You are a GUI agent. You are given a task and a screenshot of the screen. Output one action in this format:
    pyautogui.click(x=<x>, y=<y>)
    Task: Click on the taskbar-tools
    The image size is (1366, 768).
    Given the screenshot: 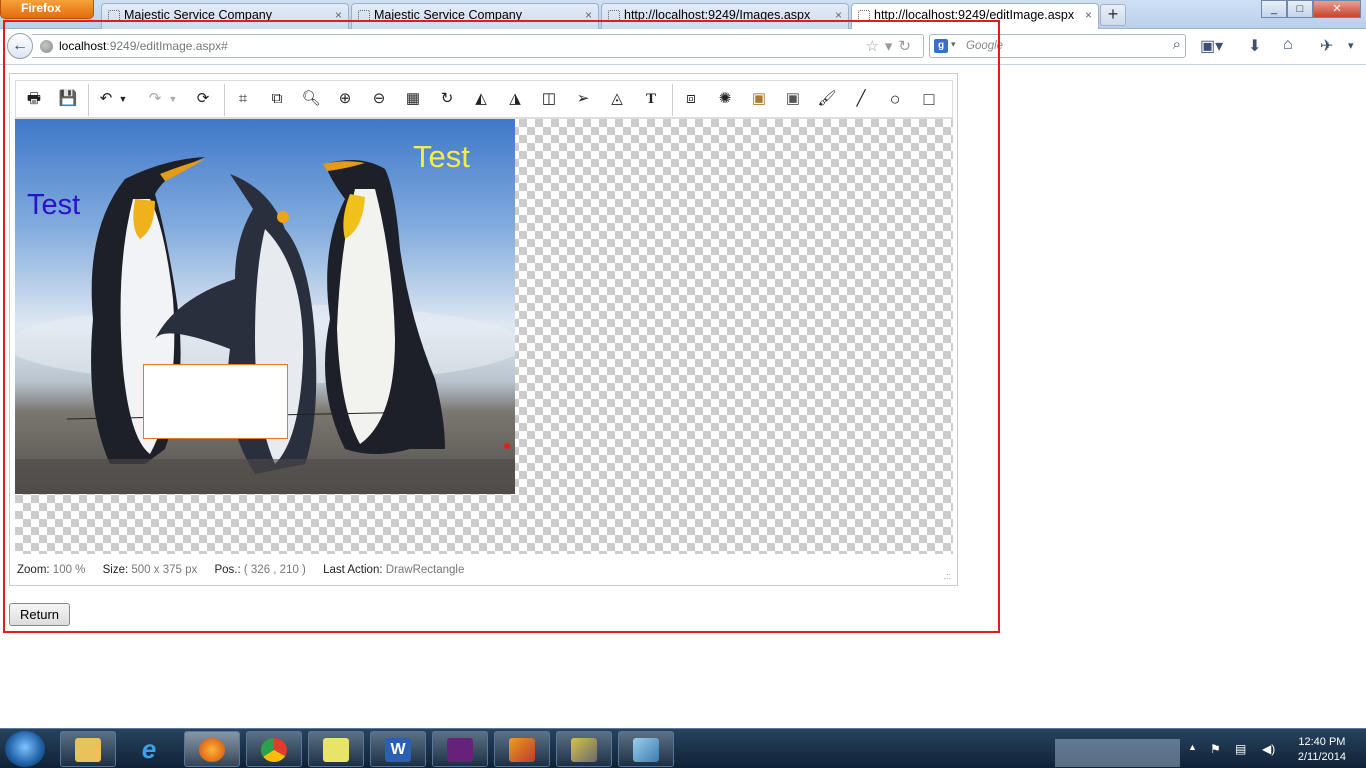 What is the action you would take?
    pyautogui.click(x=584, y=749)
    